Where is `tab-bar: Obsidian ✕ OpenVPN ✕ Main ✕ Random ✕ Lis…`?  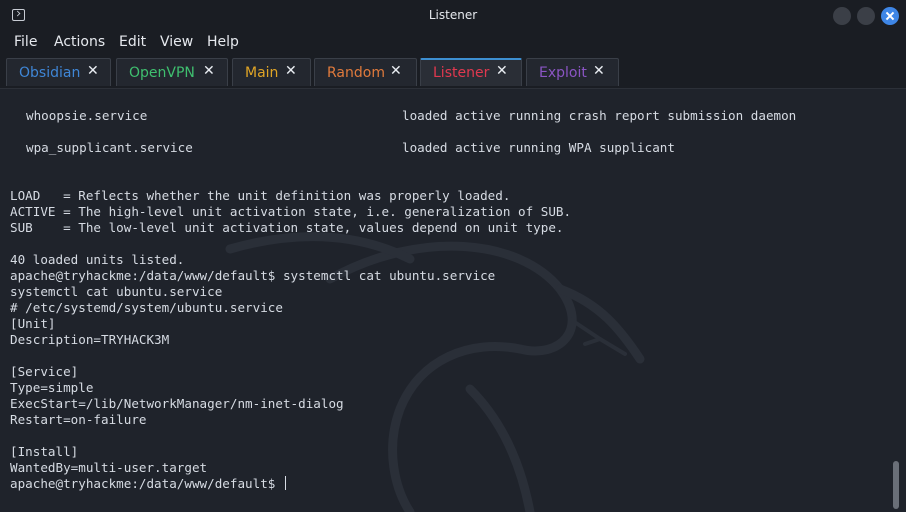 tab-bar: Obsidian ✕ OpenVPN ✕ Main ✕ Random ✕ Lis… is located at coordinates (453, 72).